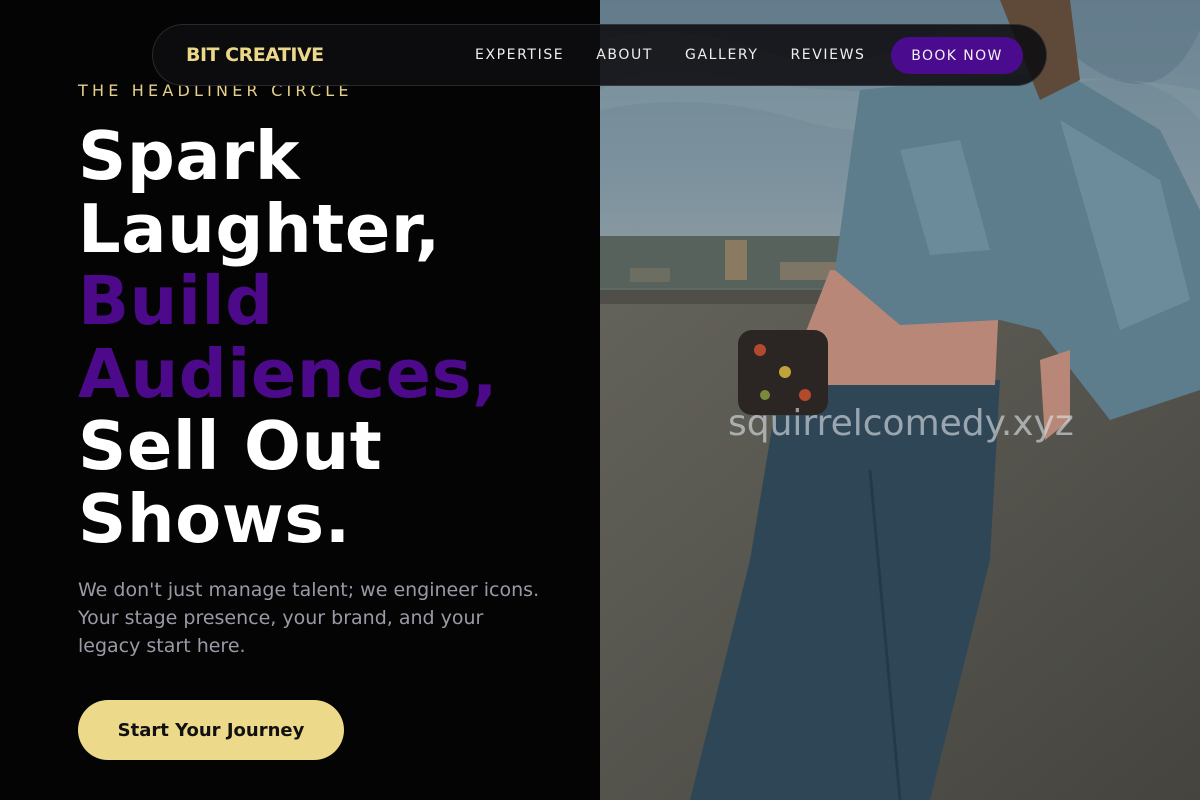 This screenshot has width=1200, height=800. What do you see at coordinates (901, 423) in the screenshot?
I see `watermark-text: squirrelcomedy.xyz` at bounding box center [901, 423].